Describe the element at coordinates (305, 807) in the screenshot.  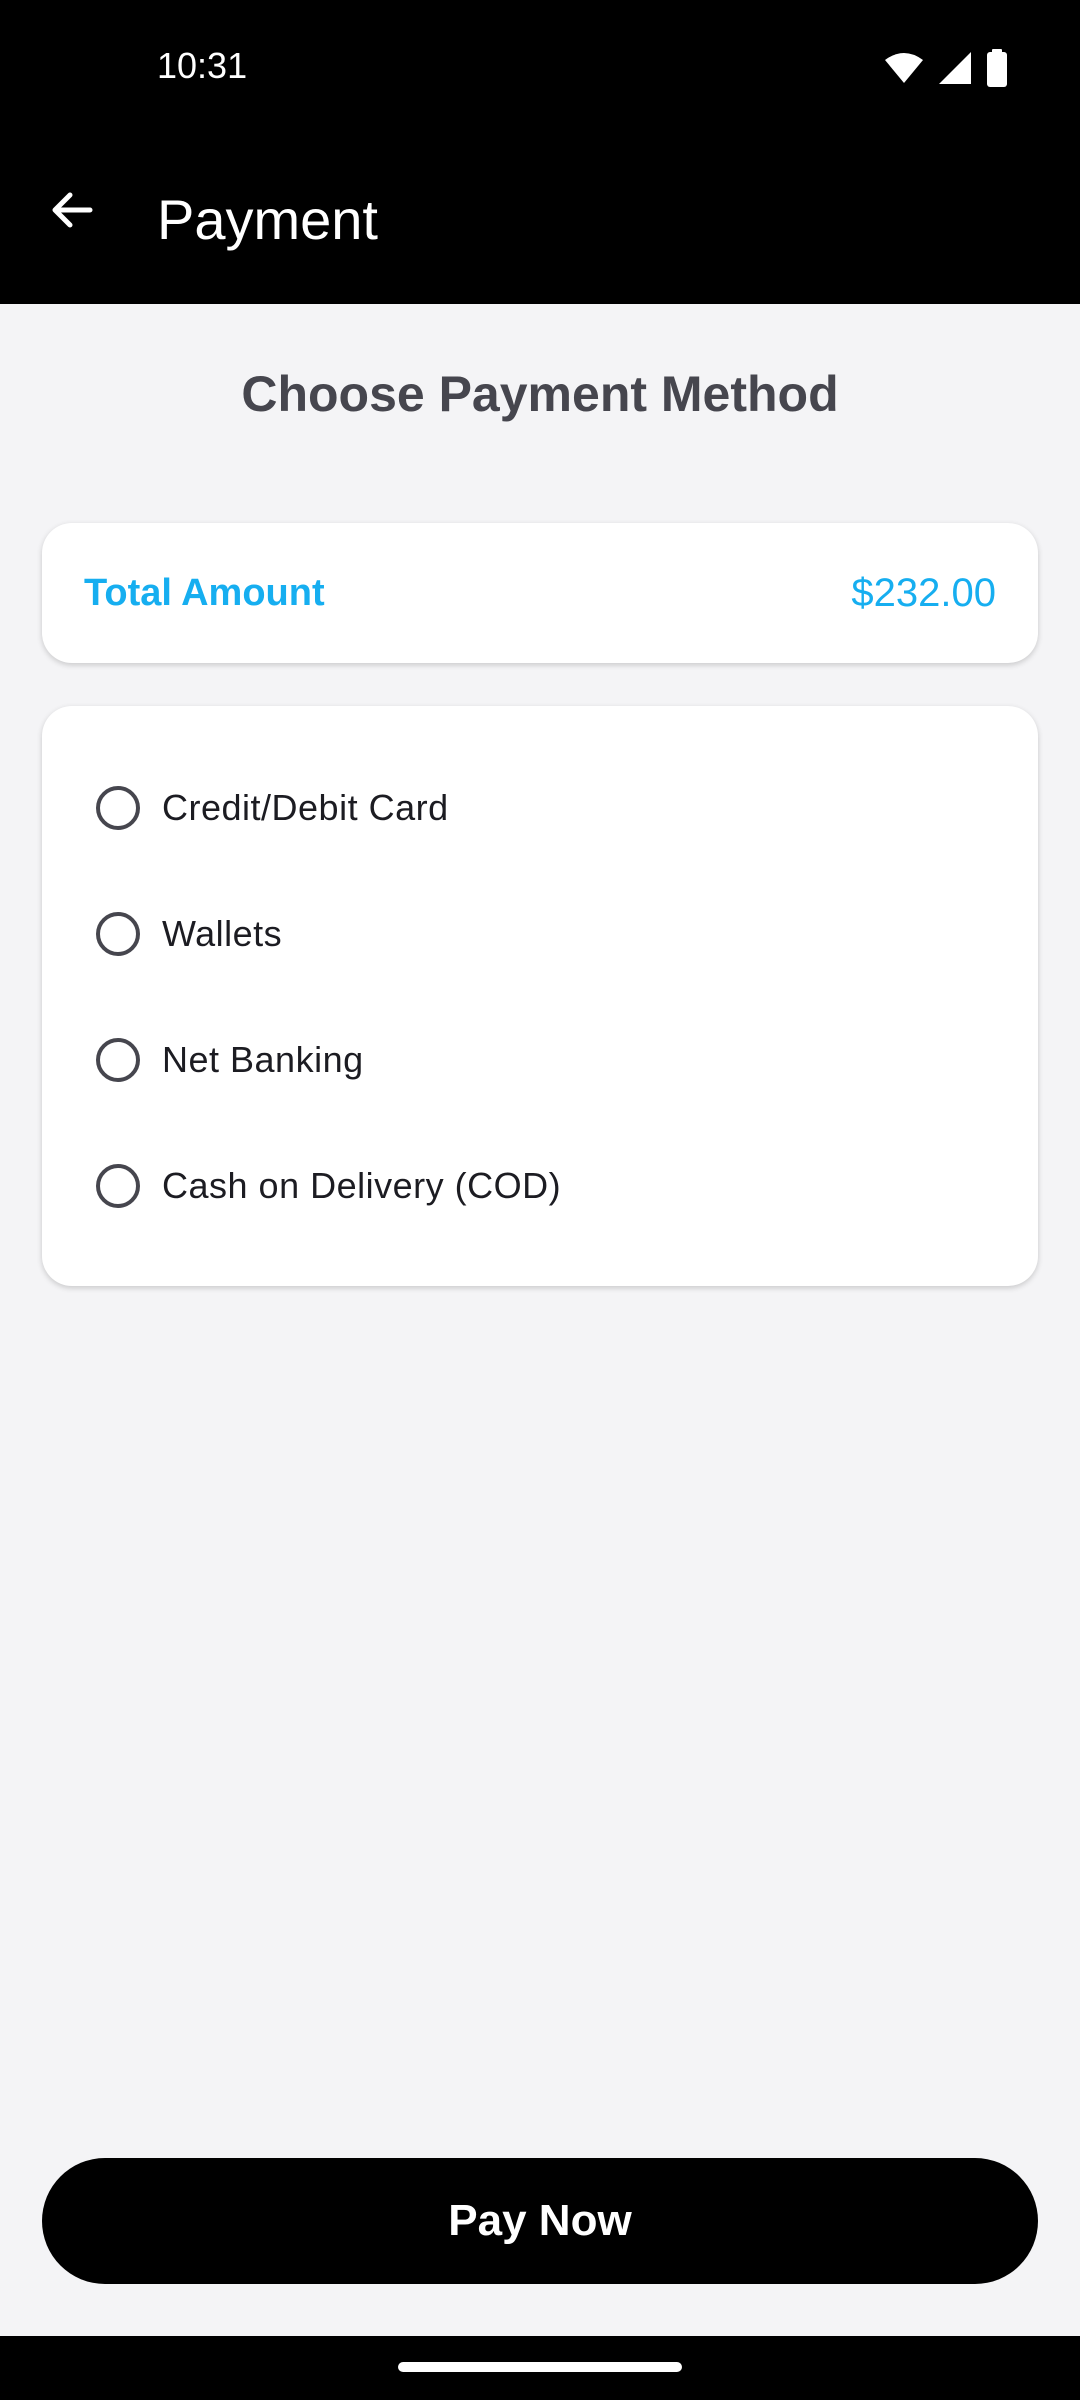
I see `payment-option-label: Credit/Debit Card` at that location.